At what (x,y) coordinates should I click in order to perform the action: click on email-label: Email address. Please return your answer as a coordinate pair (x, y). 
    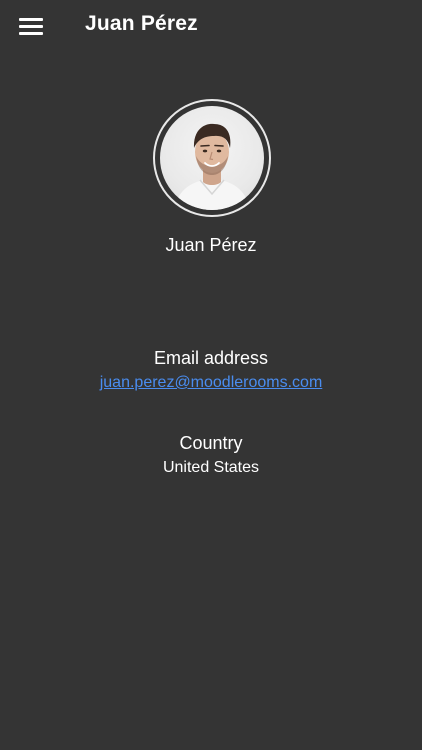
    Looking at the image, I should click on (211, 358).